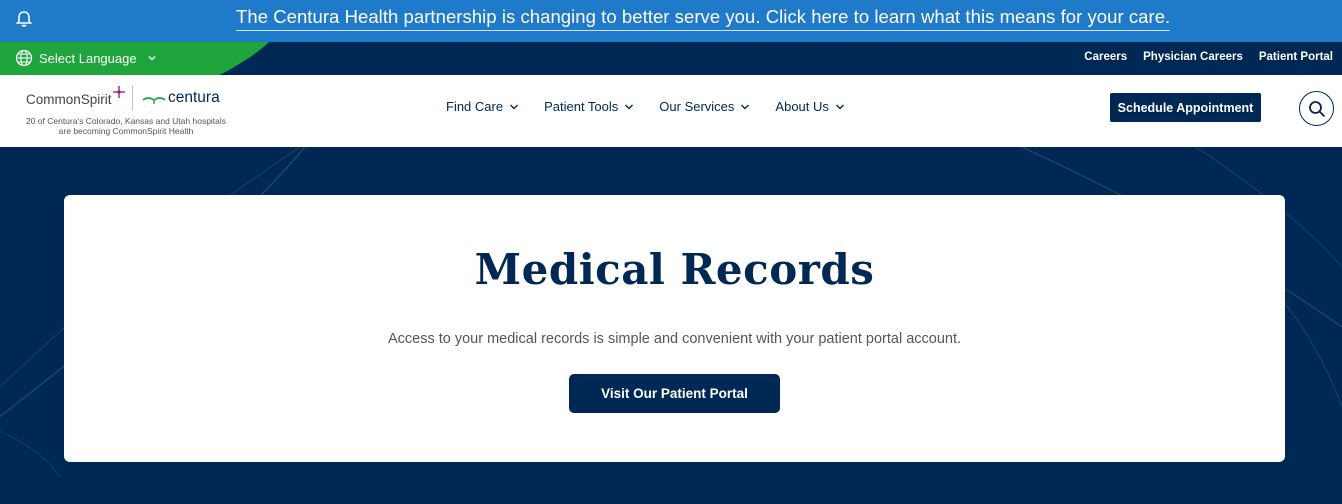  I want to click on commonspirit-mark-icon, so click(119, 92).